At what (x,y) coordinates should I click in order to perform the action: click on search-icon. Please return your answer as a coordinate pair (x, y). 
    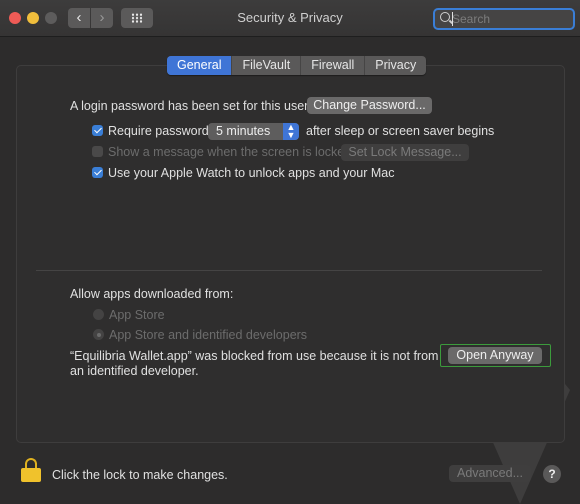
    Looking at the image, I should click on (445, 17).